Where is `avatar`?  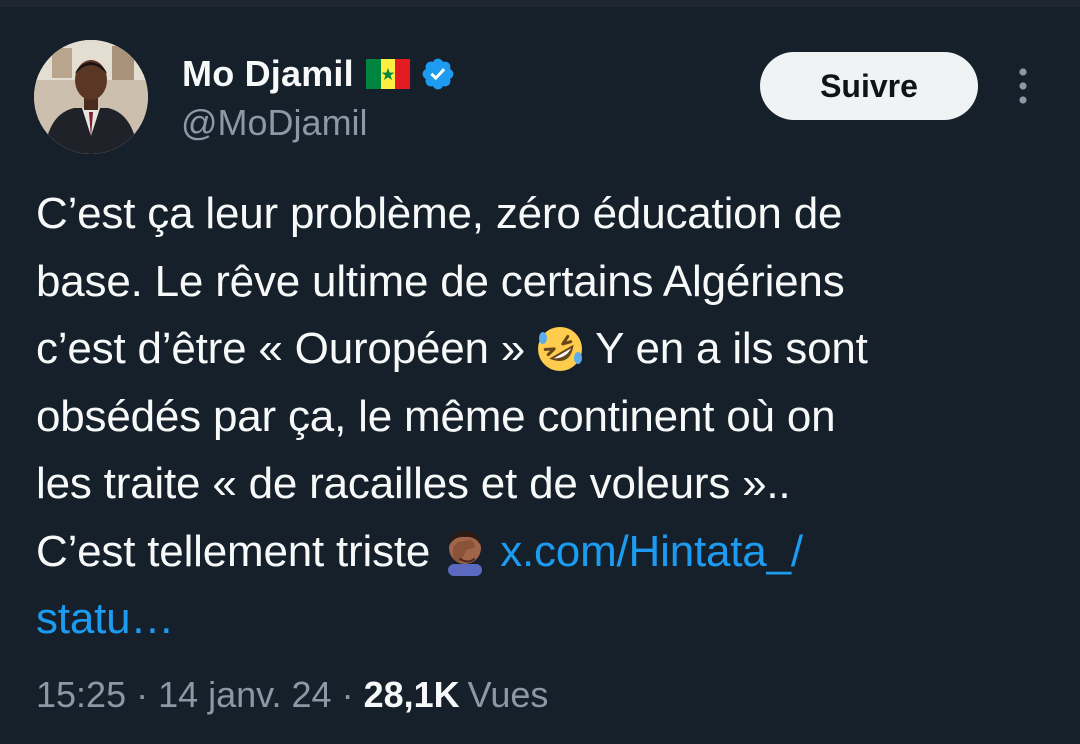
avatar is located at coordinates (91, 97).